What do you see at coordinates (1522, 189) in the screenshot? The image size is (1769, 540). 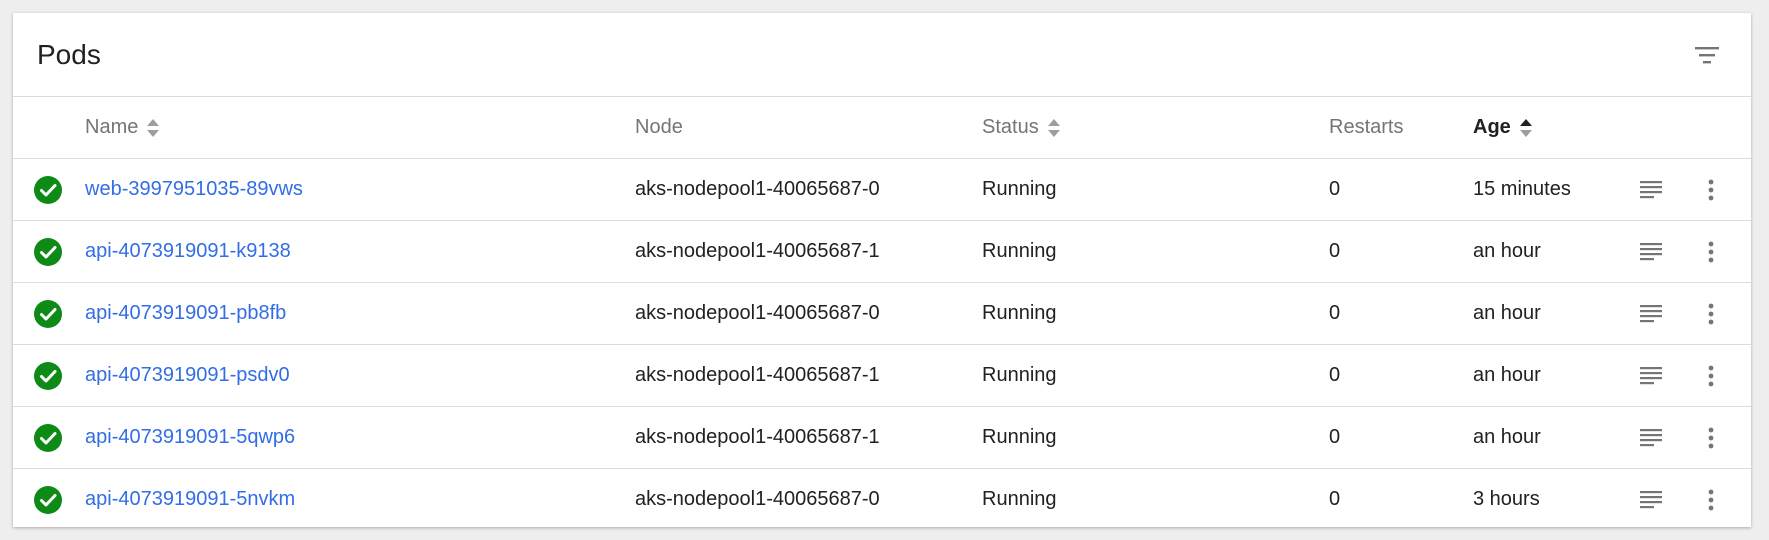 I see `age-cell: 15 minutes` at bounding box center [1522, 189].